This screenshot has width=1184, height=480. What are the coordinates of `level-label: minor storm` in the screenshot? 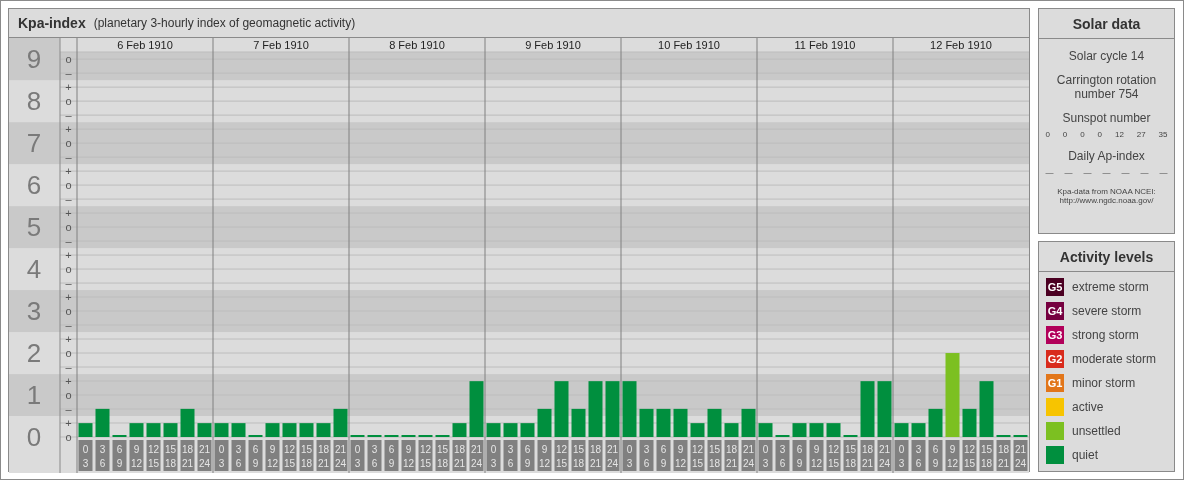 It's located at (1104, 383).